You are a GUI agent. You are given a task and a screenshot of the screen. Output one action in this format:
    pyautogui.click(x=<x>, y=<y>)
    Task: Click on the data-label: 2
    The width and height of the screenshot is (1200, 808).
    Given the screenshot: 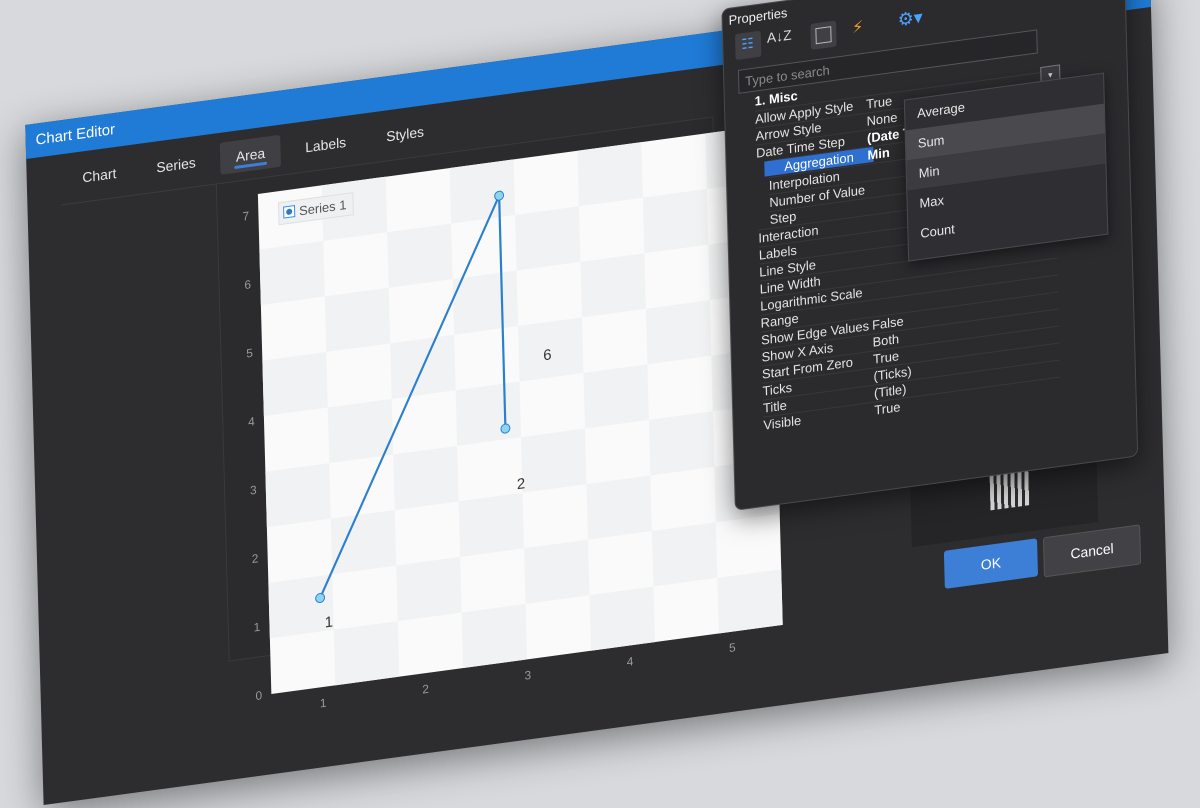 What is the action you would take?
    pyautogui.click(x=521, y=484)
    